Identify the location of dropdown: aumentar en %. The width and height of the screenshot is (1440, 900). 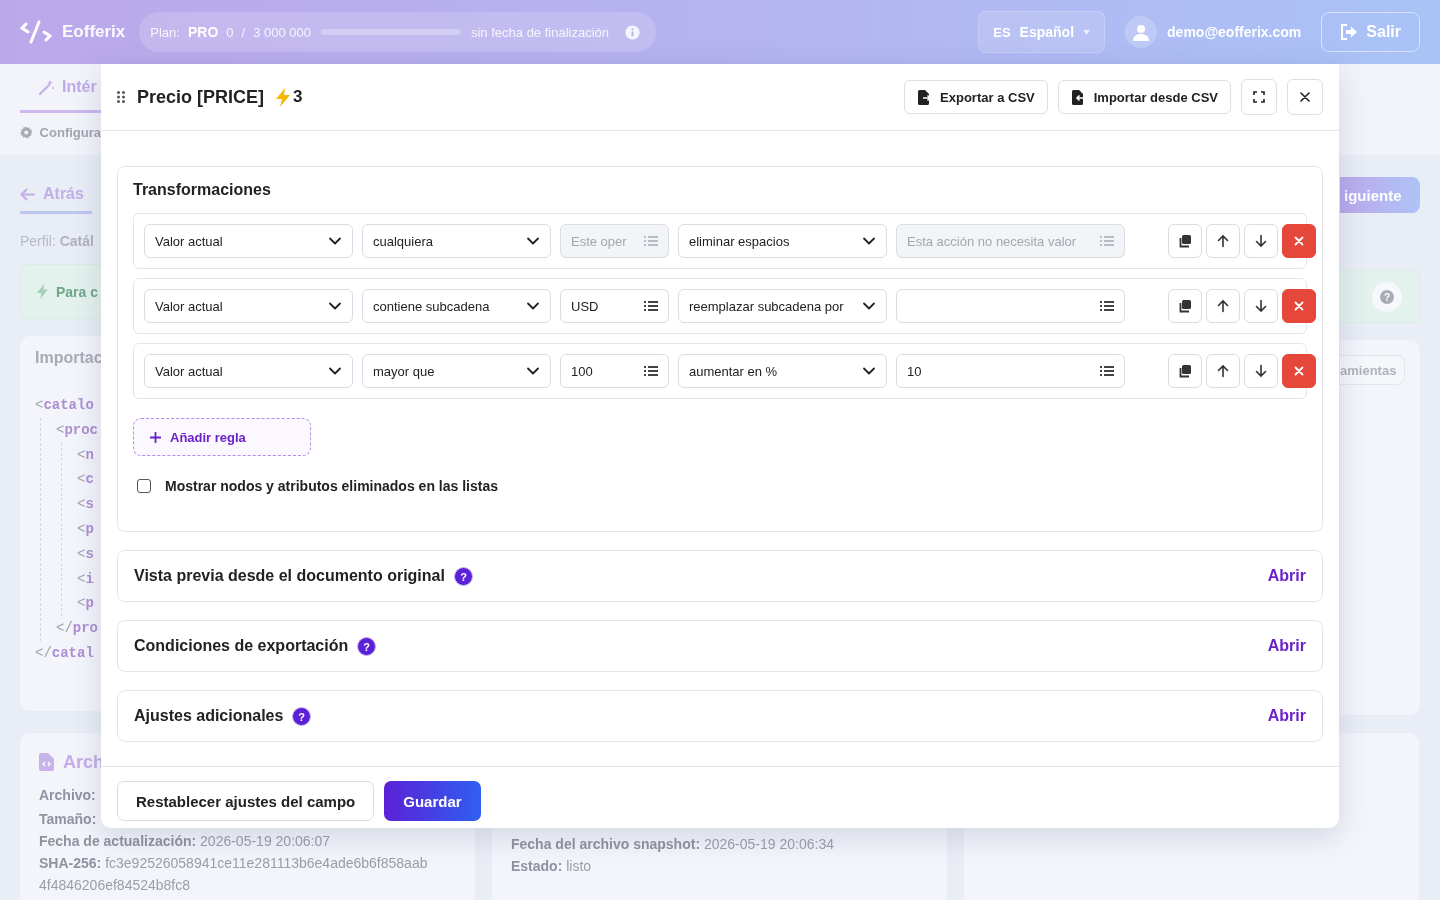
(782, 371).